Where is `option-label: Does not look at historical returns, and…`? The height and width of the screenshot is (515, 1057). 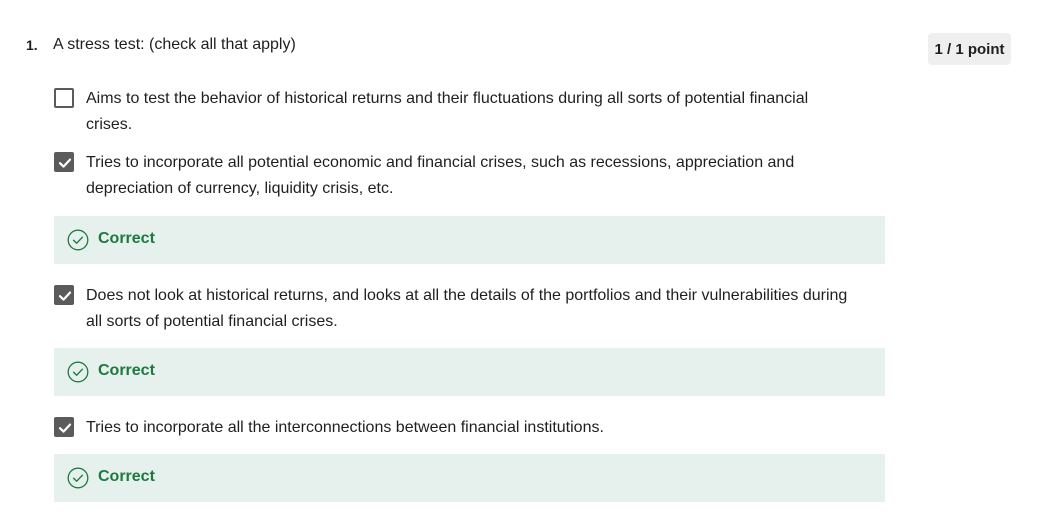 option-label: Does not look at historical returns, and… is located at coordinates (467, 308).